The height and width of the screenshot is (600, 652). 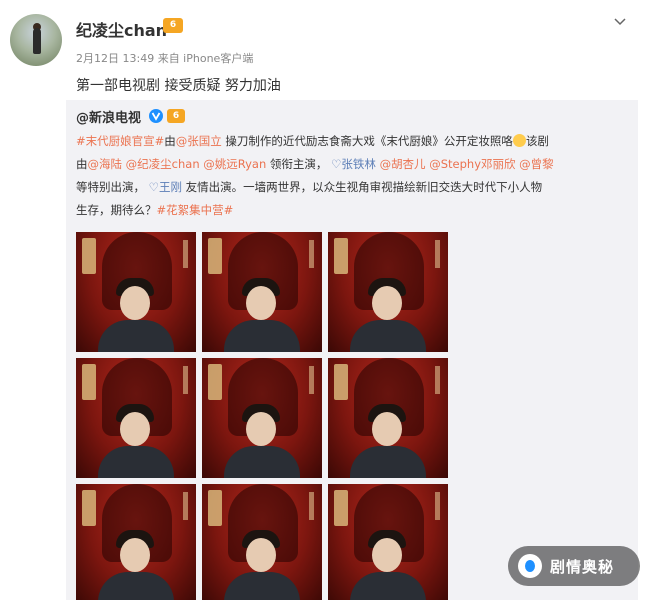 I want to click on avatar, so click(x=36, y=40).